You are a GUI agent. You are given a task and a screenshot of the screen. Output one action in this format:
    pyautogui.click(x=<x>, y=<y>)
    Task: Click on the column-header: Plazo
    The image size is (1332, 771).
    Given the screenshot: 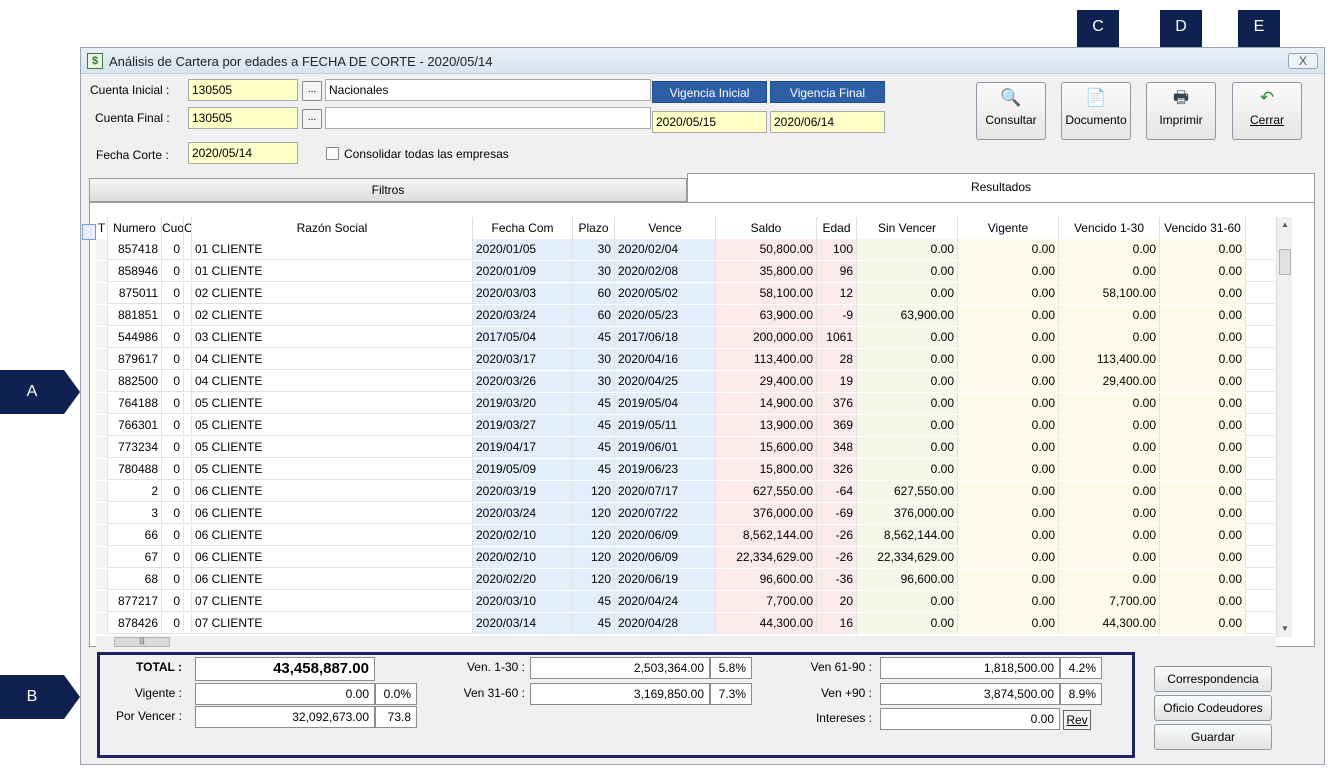 What is the action you would take?
    pyautogui.click(x=594, y=228)
    